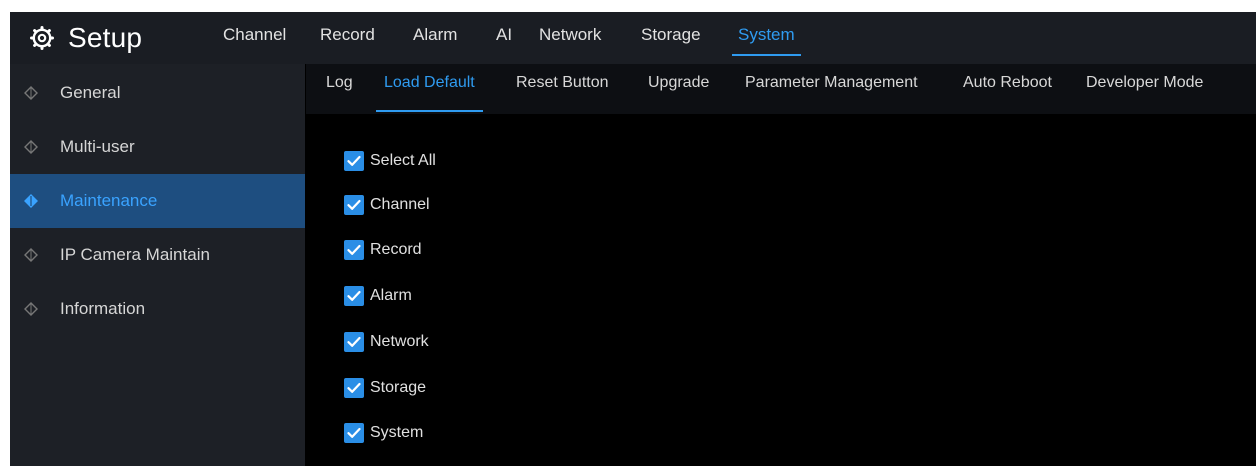 This screenshot has width=1256, height=466. What do you see at coordinates (429, 89) in the screenshot?
I see `tab-load-default: Load Default` at bounding box center [429, 89].